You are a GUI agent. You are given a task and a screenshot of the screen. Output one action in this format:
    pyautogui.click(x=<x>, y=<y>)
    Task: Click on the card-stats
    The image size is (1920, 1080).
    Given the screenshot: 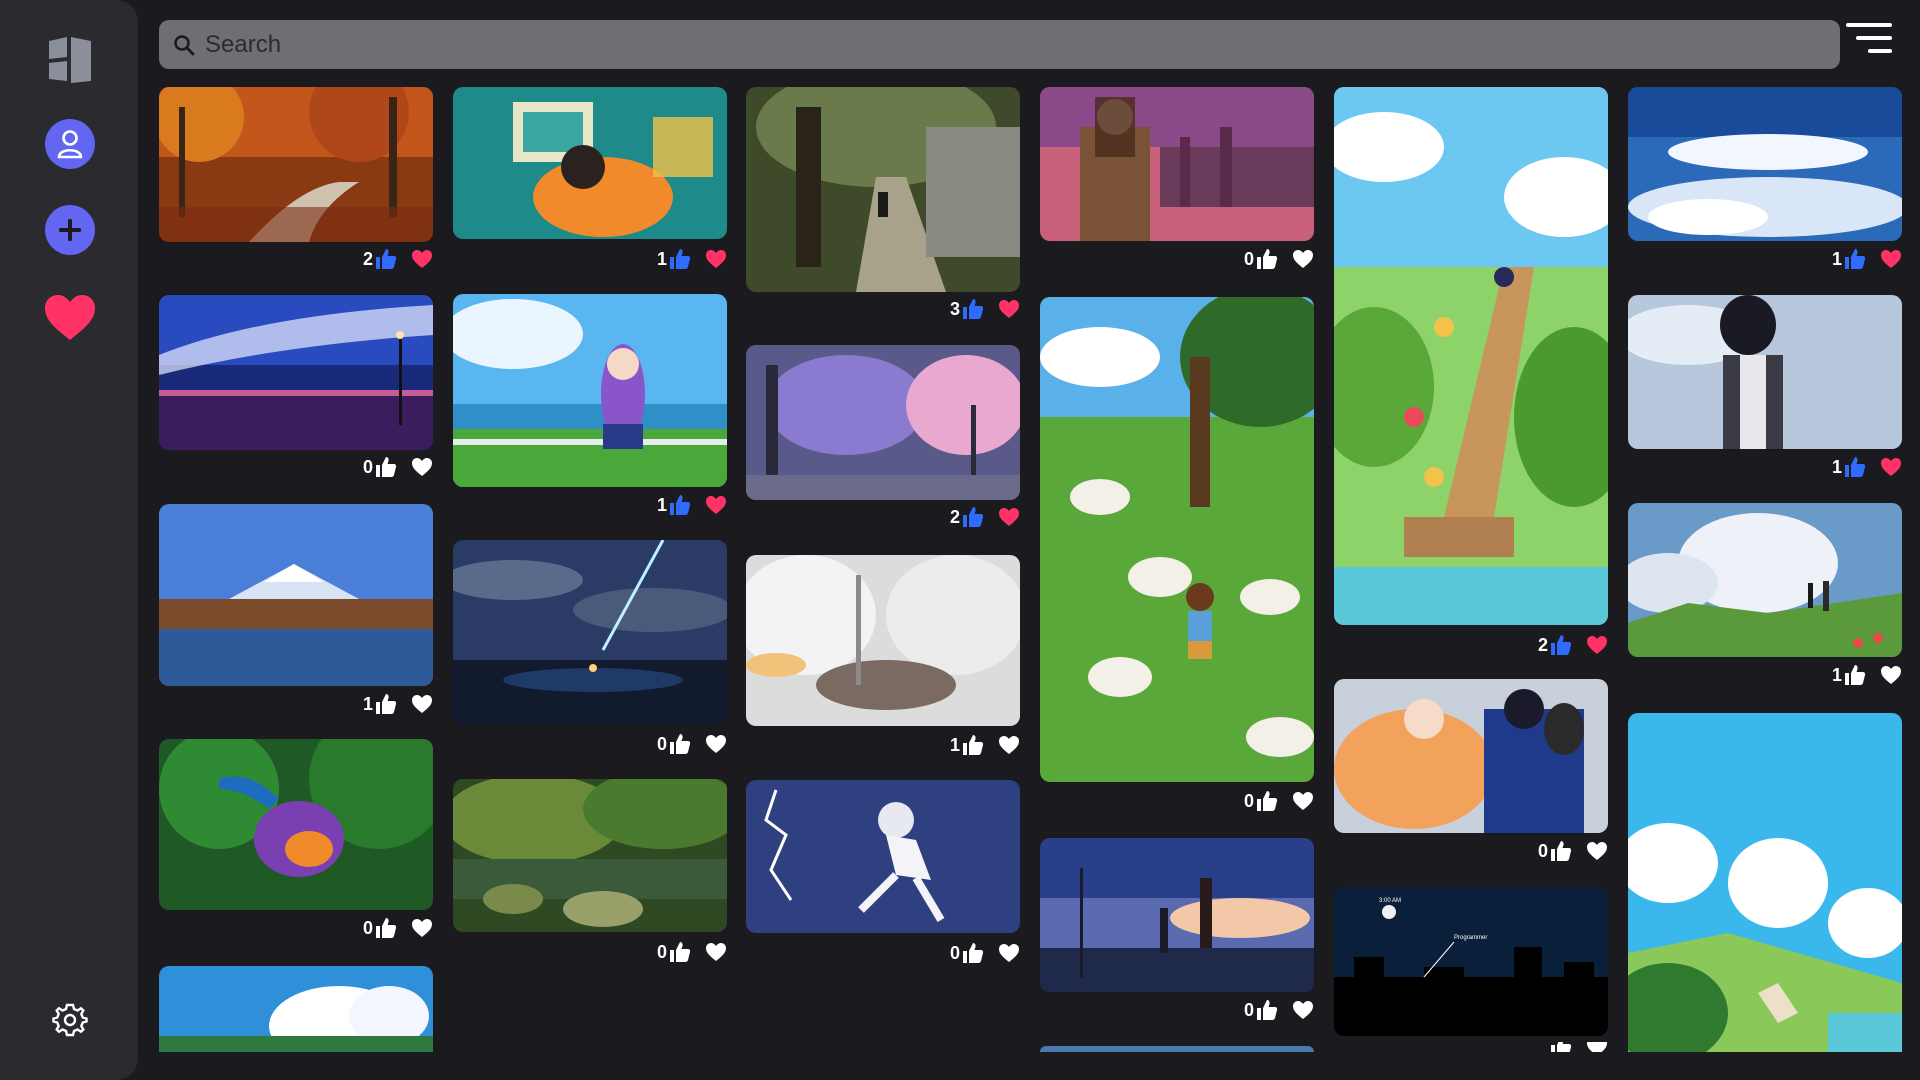 What is the action you would take?
    pyautogui.click(x=1578, y=1047)
    